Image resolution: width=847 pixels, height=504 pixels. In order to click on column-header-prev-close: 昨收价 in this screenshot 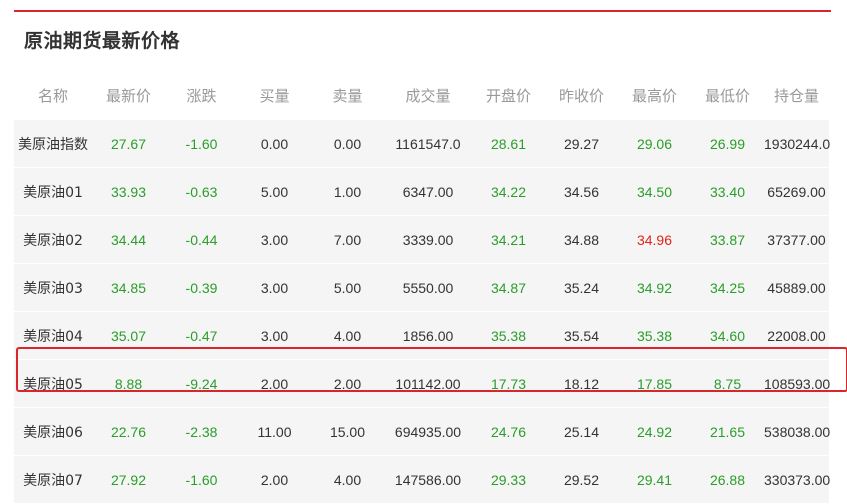, I will do `click(581, 95)`.